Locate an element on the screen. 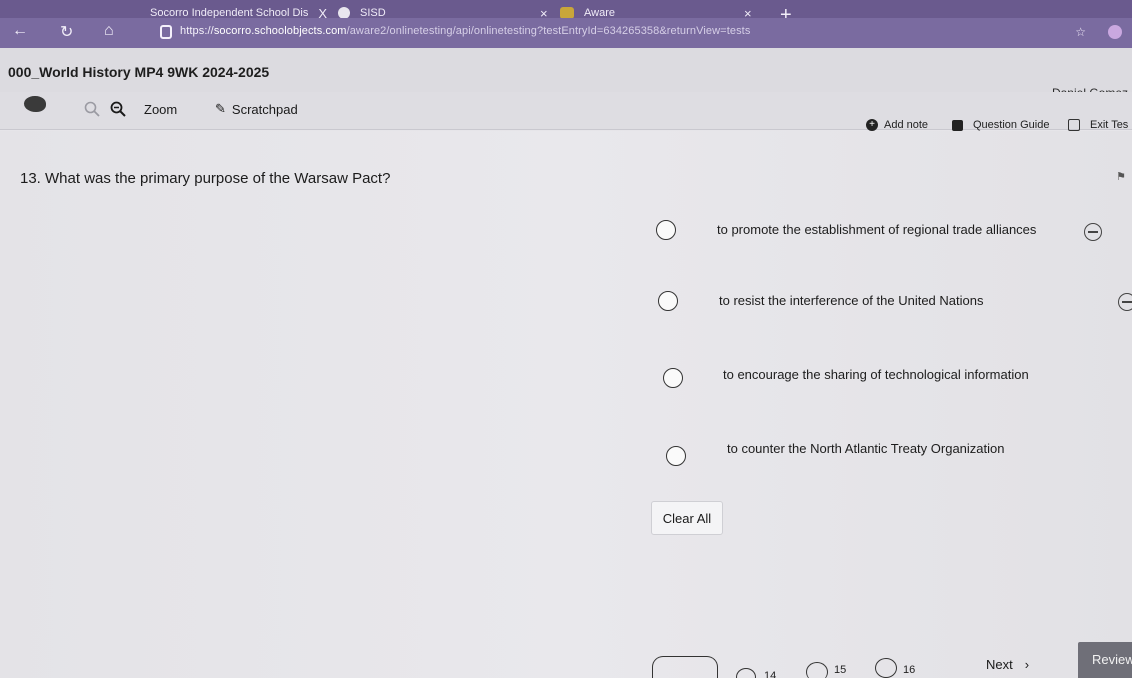  add-note-button: + Add note is located at coordinates (897, 125).